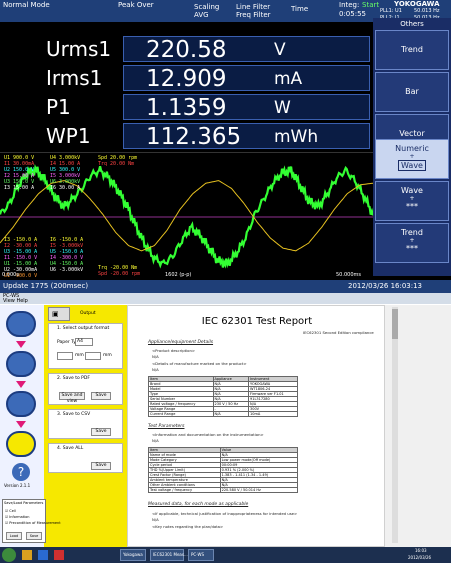 The width and height of the screenshot is (451, 563). What do you see at coordinates (14, 536) in the screenshot?
I see `load-button: Load` at bounding box center [14, 536].